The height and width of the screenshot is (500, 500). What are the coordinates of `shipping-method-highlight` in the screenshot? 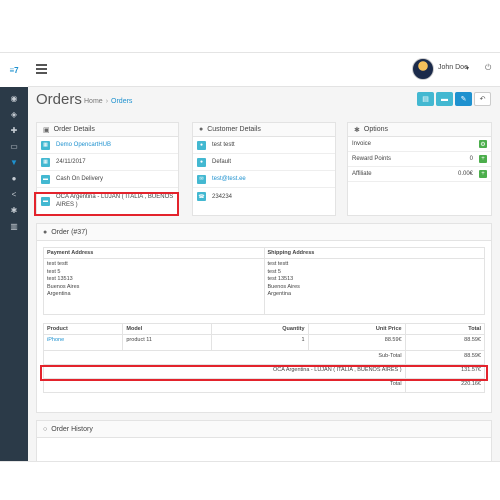 It's located at (106, 204).